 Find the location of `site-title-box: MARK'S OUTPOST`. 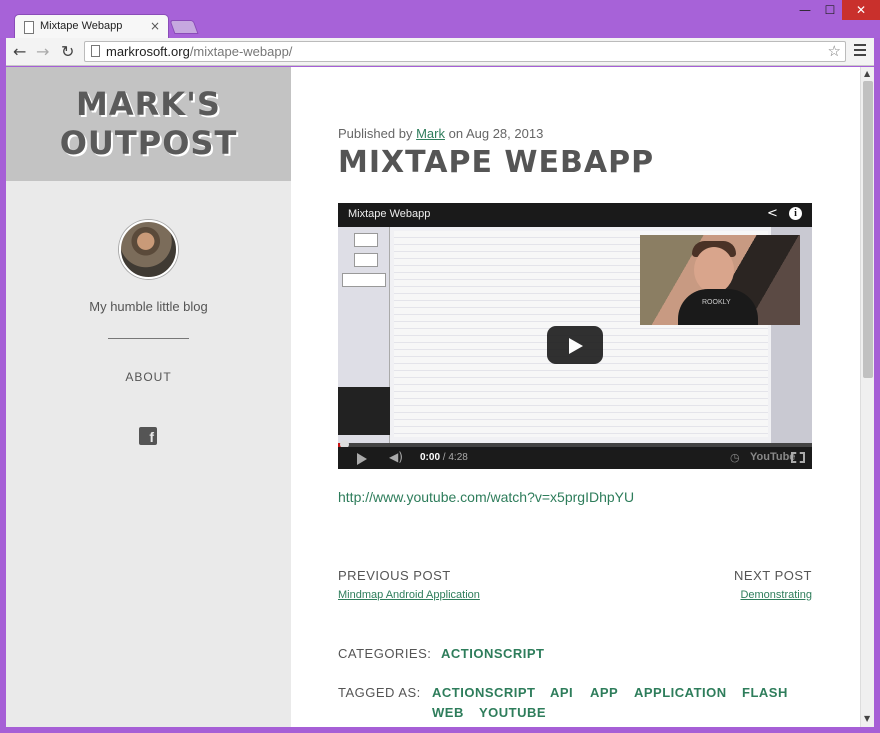

site-title-box: MARK'S OUTPOST is located at coordinates (148, 124).